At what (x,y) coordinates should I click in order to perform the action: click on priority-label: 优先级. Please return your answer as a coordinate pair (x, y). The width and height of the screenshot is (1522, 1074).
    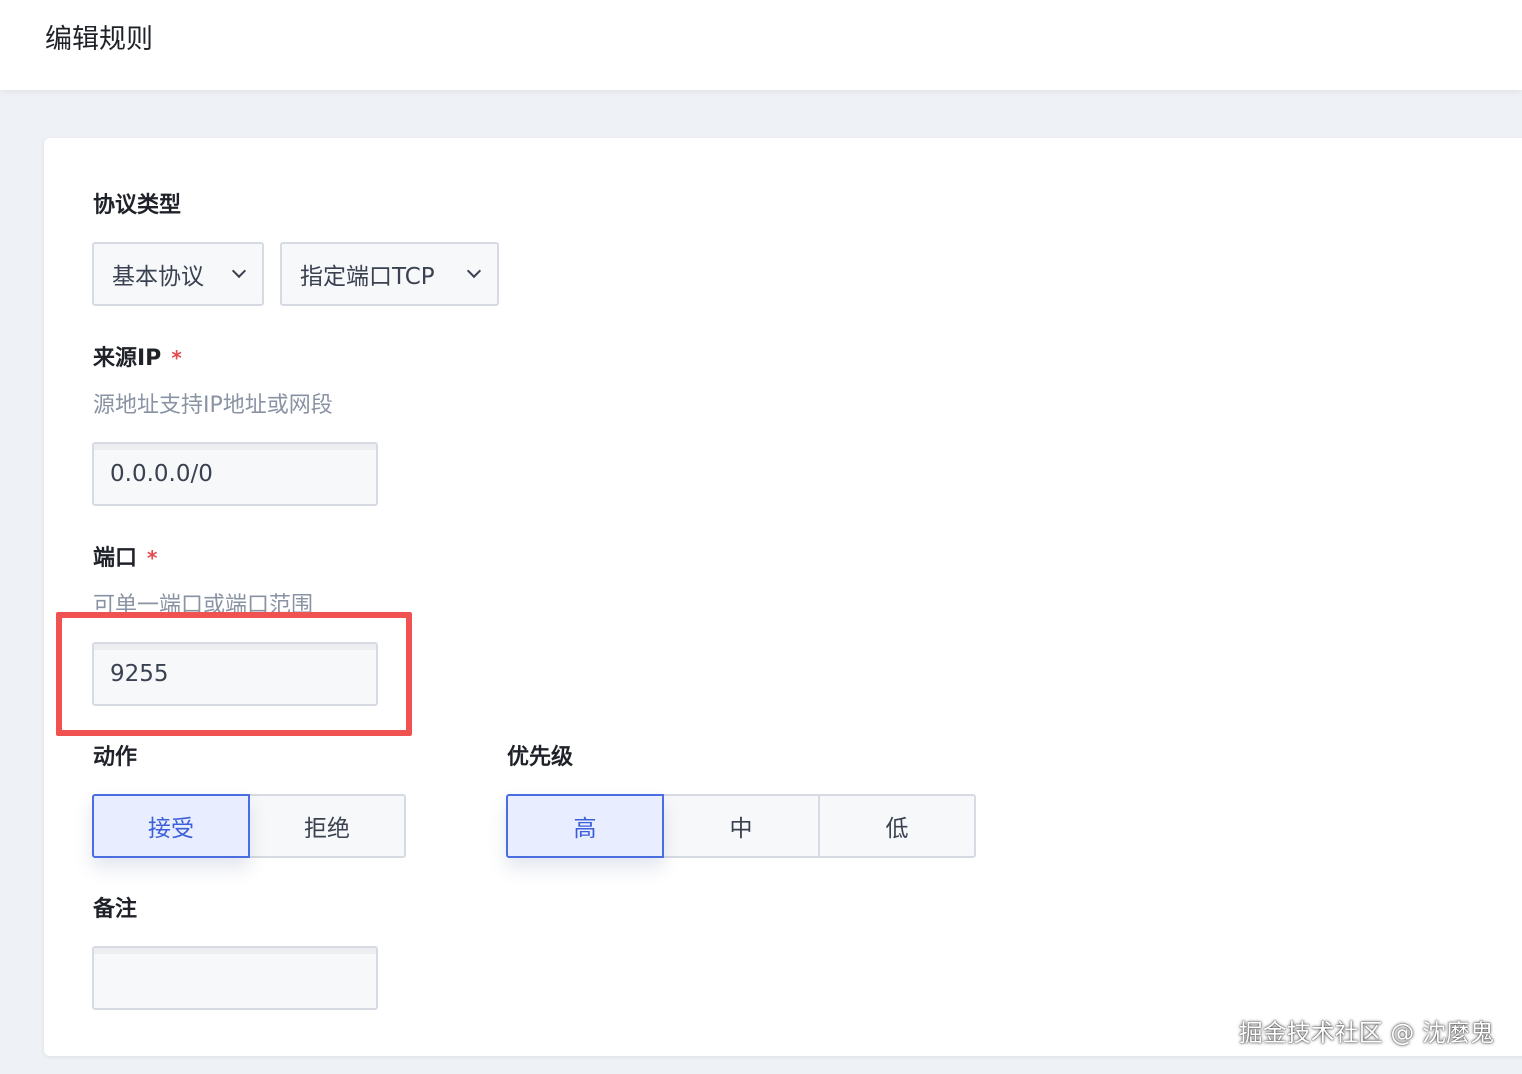
    Looking at the image, I should click on (540, 757).